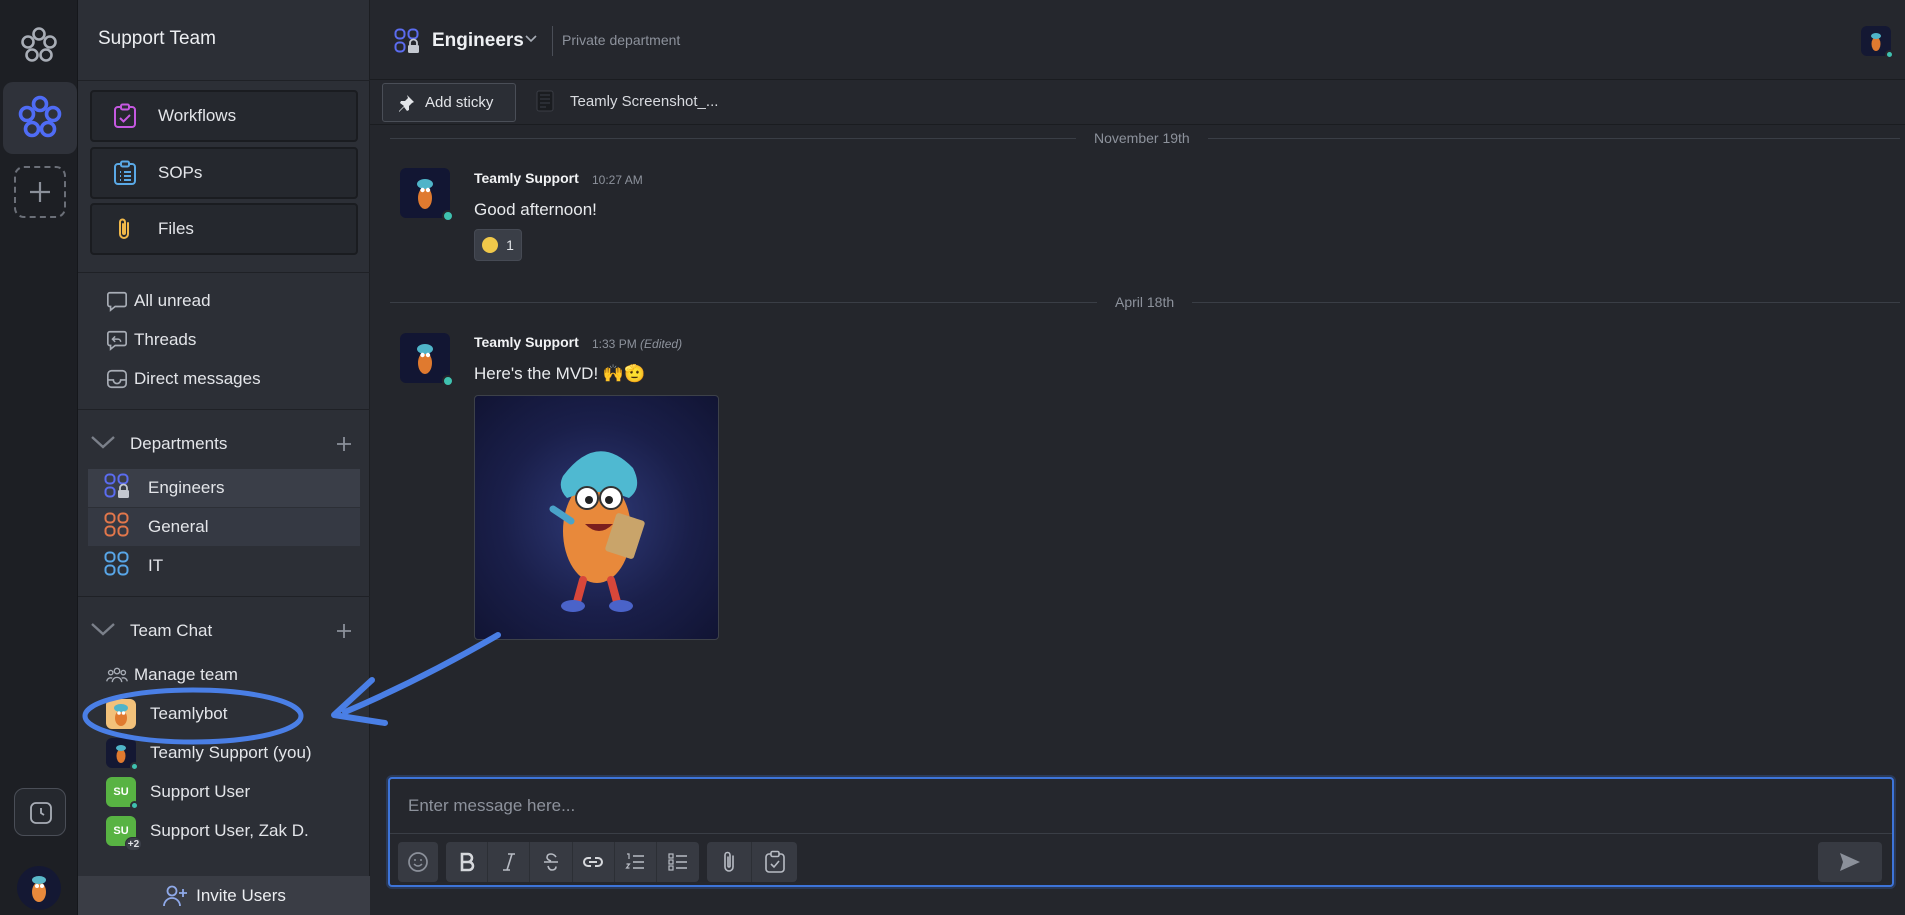 The width and height of the screenshot is (1905, 915). I want to click on chat-support-user: SU Support User, so click(224, 792).